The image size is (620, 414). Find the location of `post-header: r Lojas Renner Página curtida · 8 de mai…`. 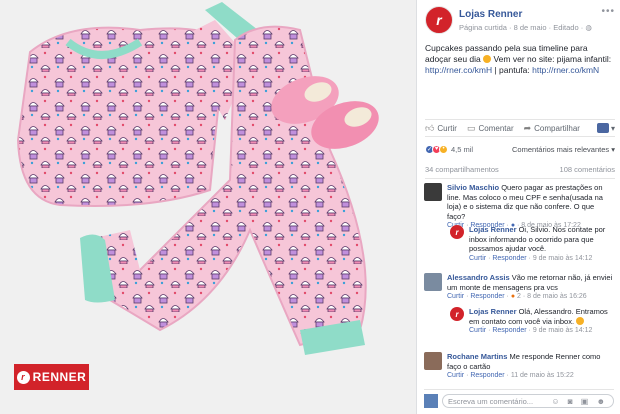

post-header: r Lojas Renner Página curtida · 8 de mai… is located at coordinates (520, 21).